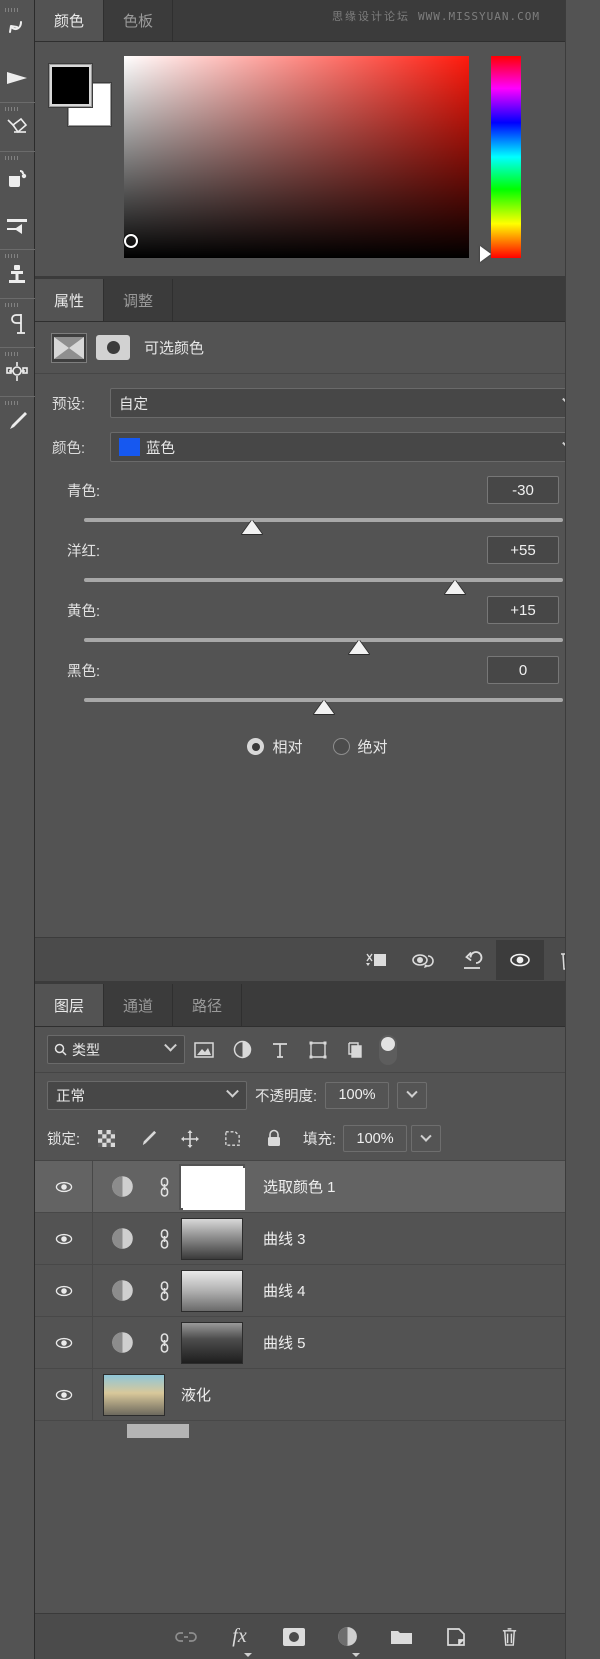 This screenshot has height=1659, width=600. What do you see at coordinates (204, 1049) in the screenshot?
I see `pixel-layer-filter-icon` at bounding box center [204, 1049].